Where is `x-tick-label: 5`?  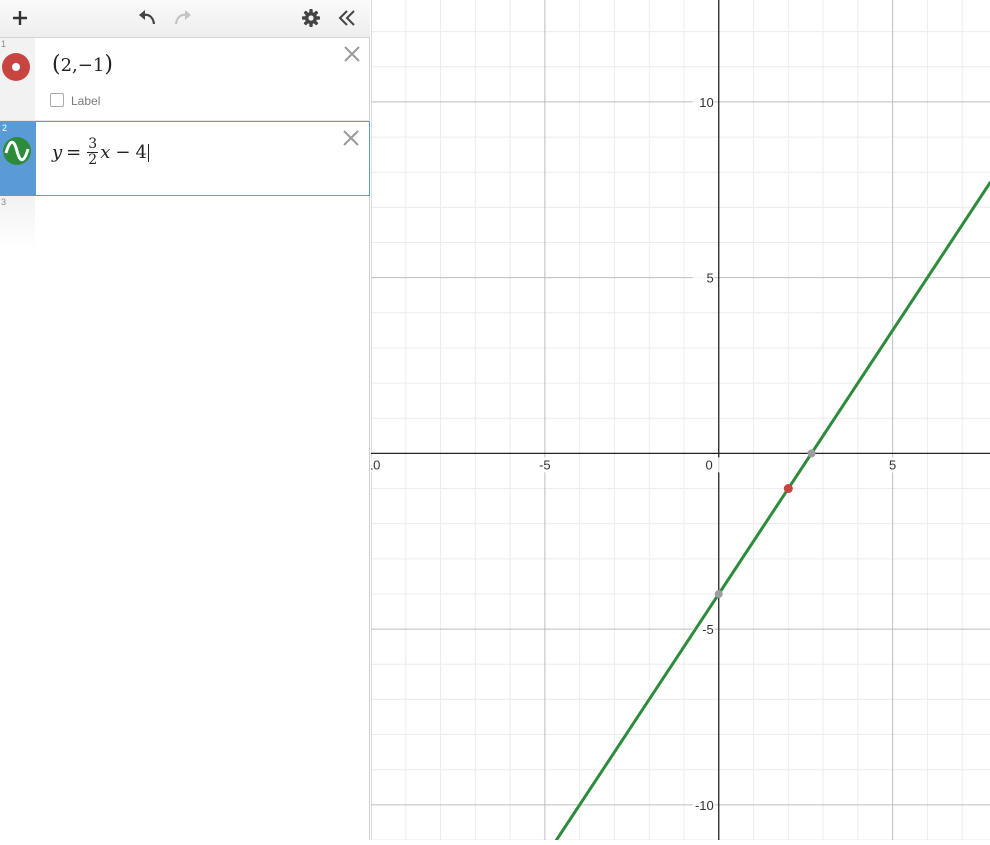
x-tick-label: 5 is located at coordinates (892, 464).